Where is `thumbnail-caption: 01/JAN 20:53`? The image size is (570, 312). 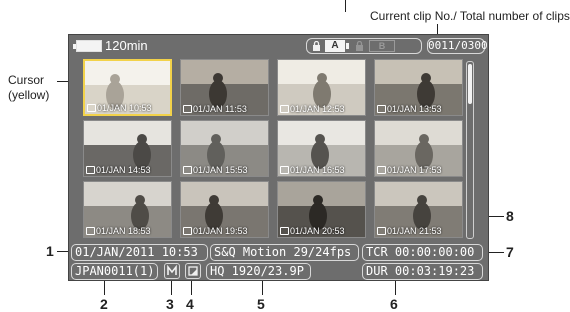 thumbnail-caption: 01/JAN 20:53 is located at coordinates (312, 231).